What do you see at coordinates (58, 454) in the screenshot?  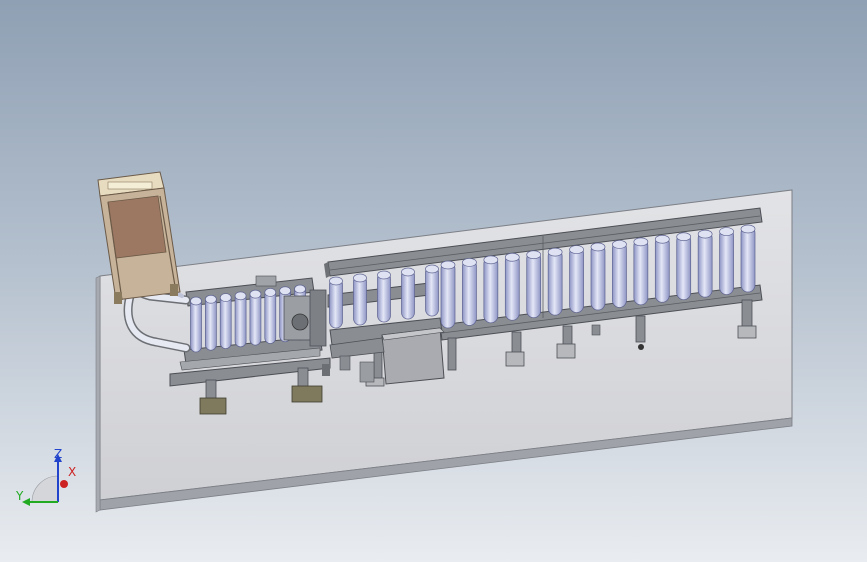 I see `z-axis-label: Z` at bounding box center [58, 454].